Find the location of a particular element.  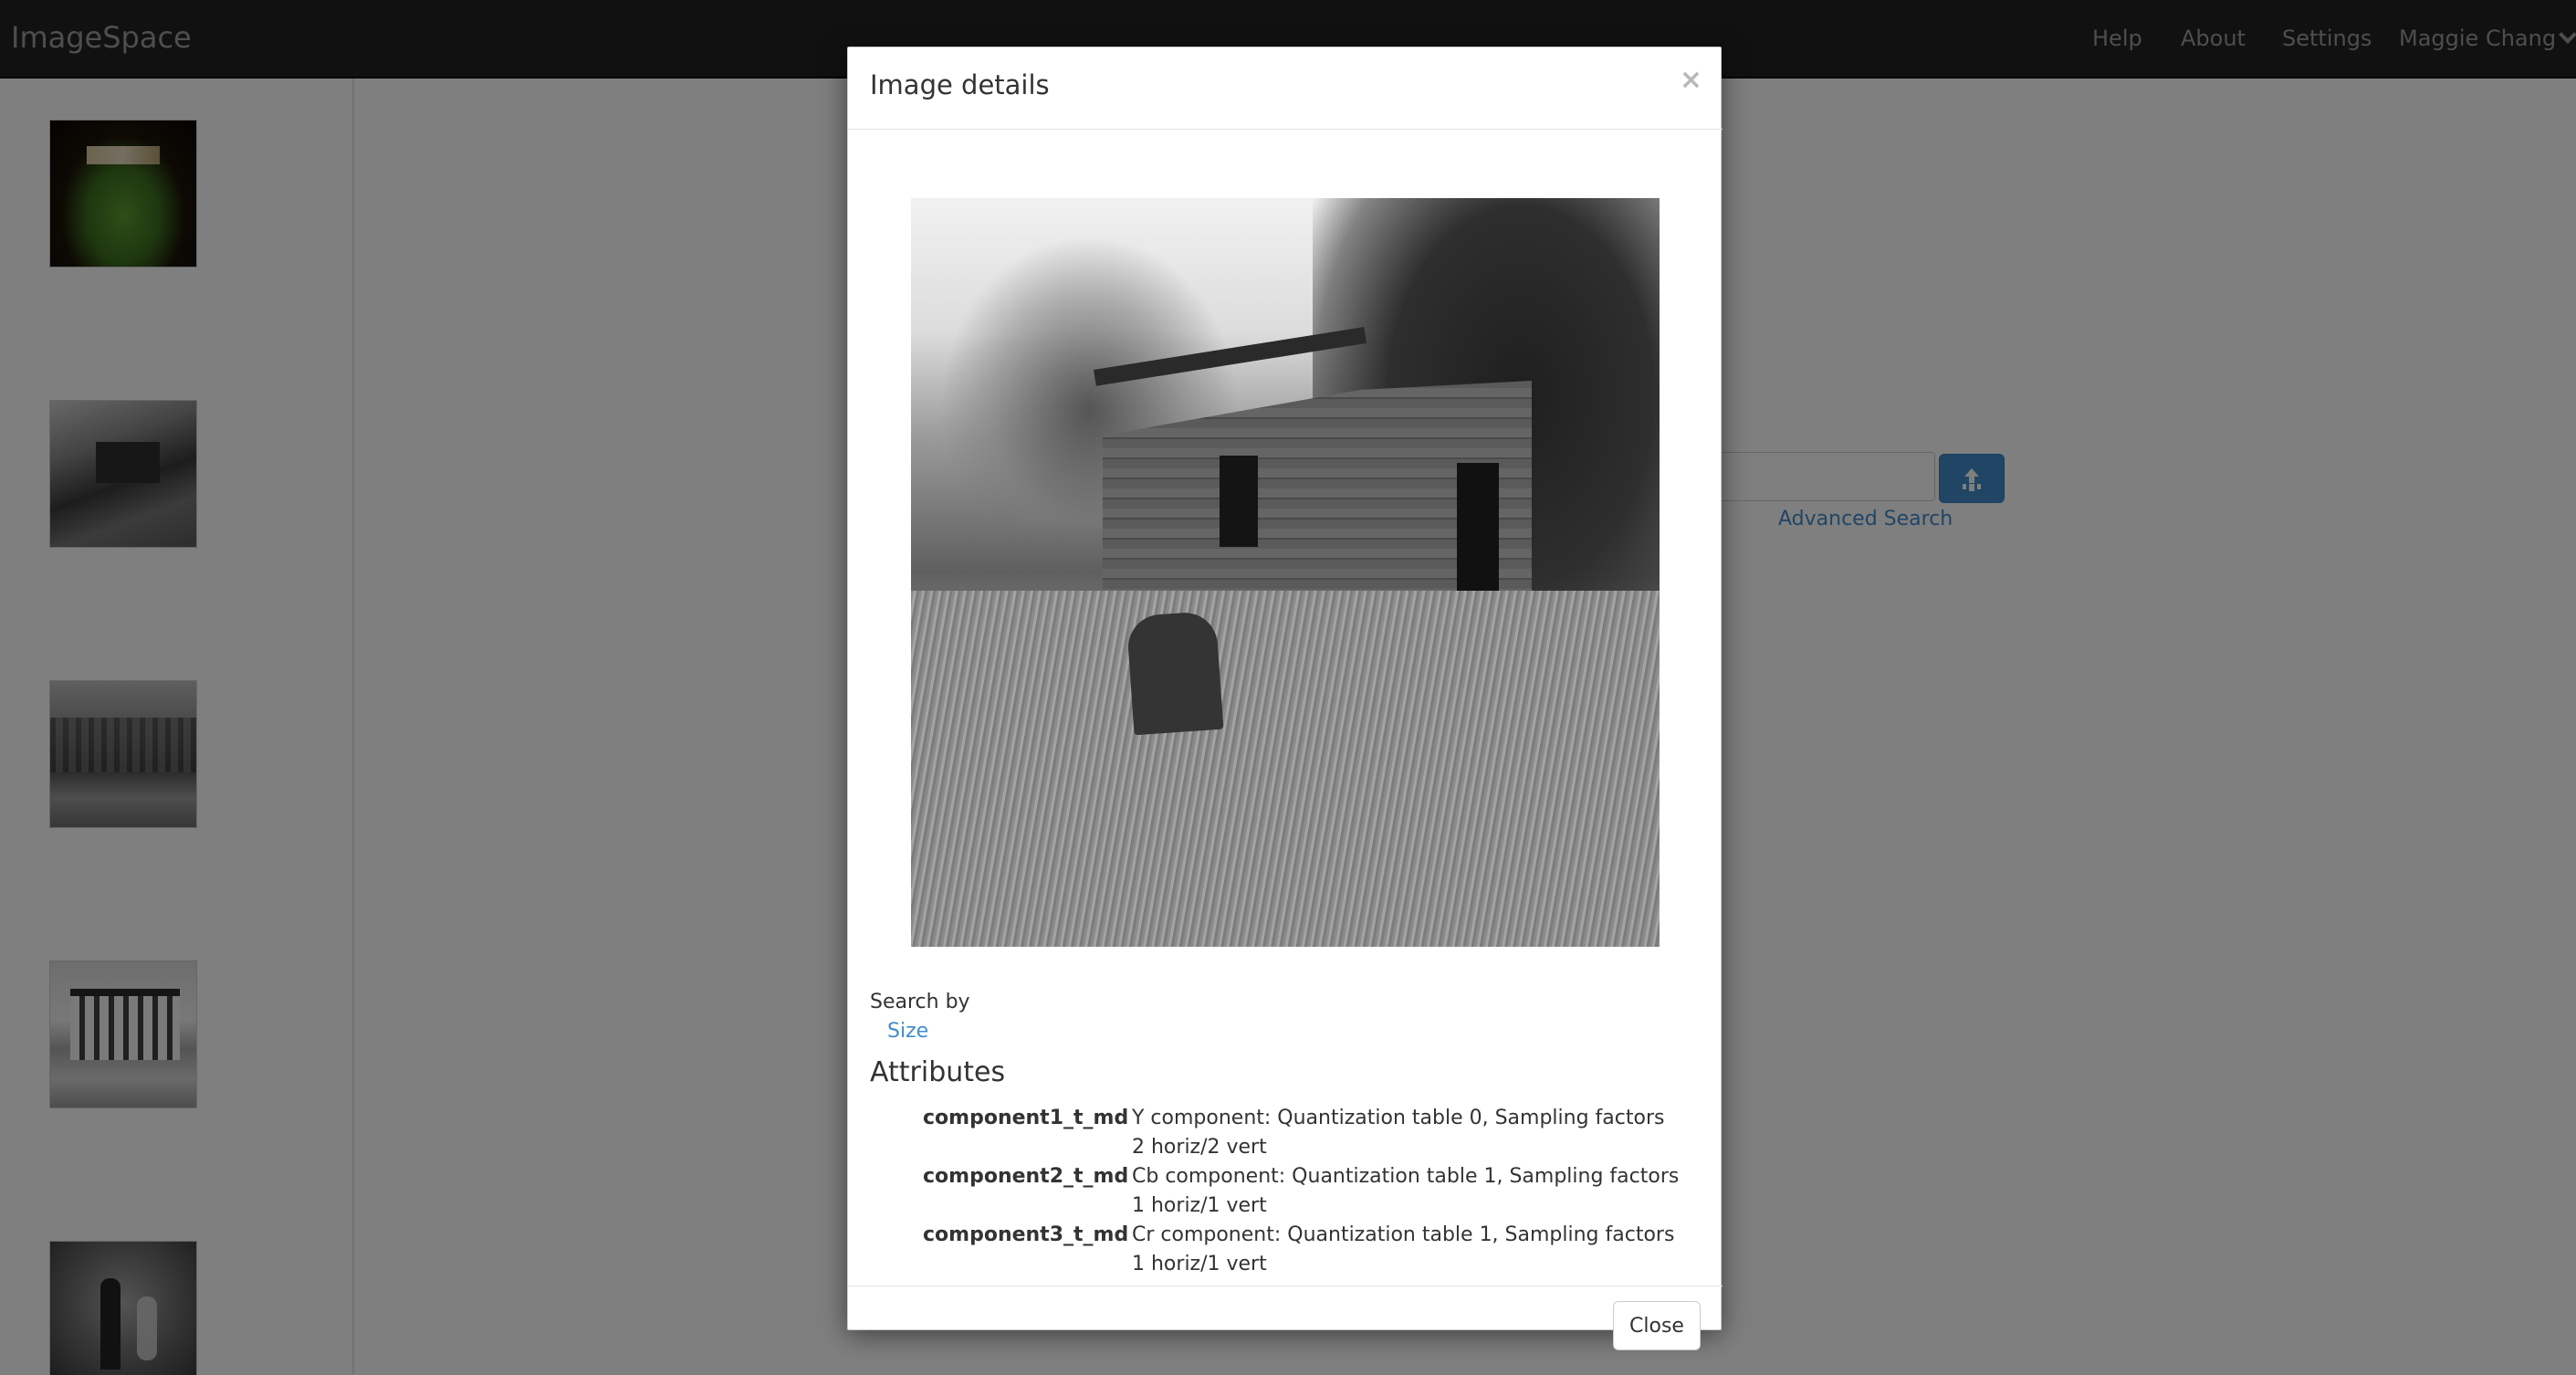

modal-header: Image details × is located at coordinates (1285, 88).